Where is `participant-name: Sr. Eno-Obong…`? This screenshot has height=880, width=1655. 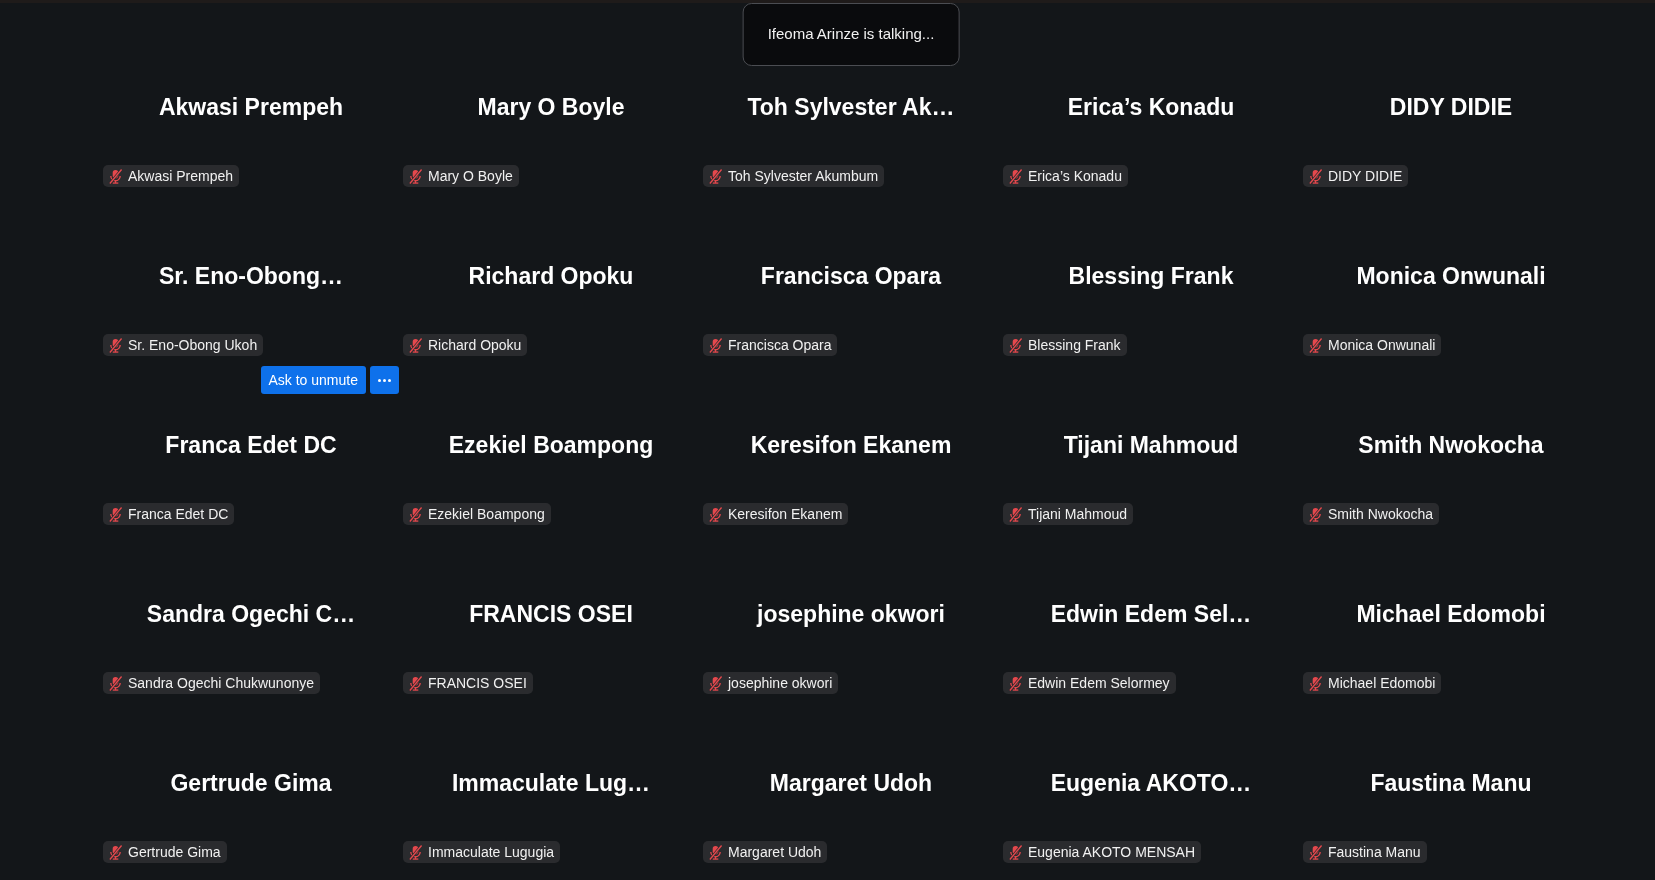
participant-name: Sr. Eno-Obong… is located at coordinates (251, 276).